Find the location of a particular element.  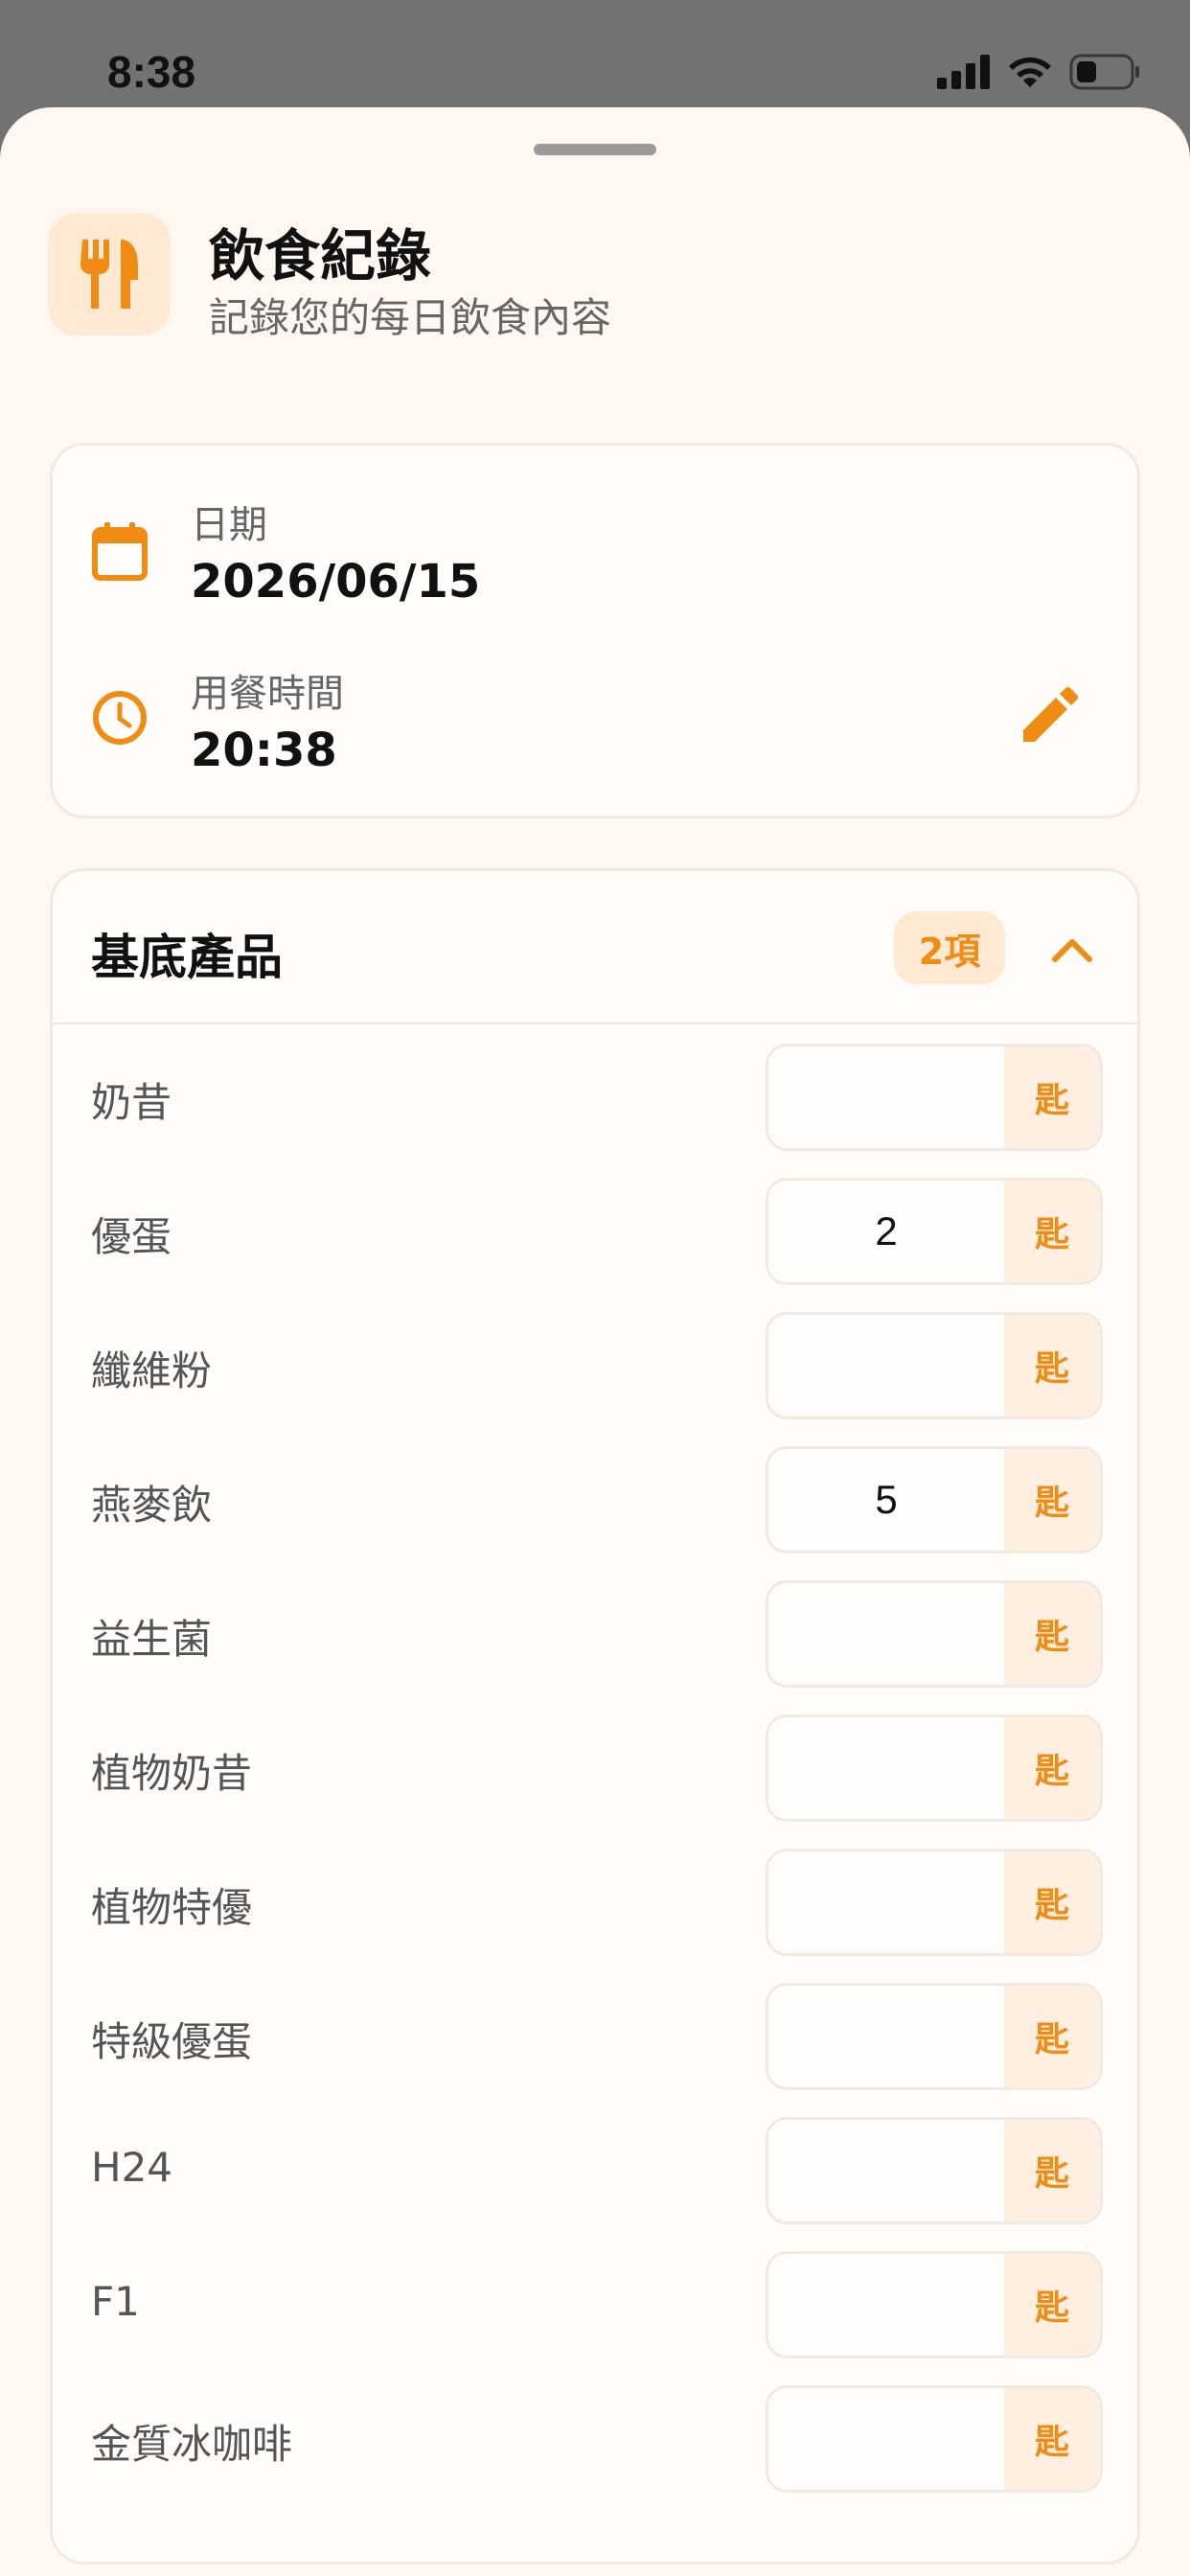

chevron-up-icon is located at coordinates (1072, 950).